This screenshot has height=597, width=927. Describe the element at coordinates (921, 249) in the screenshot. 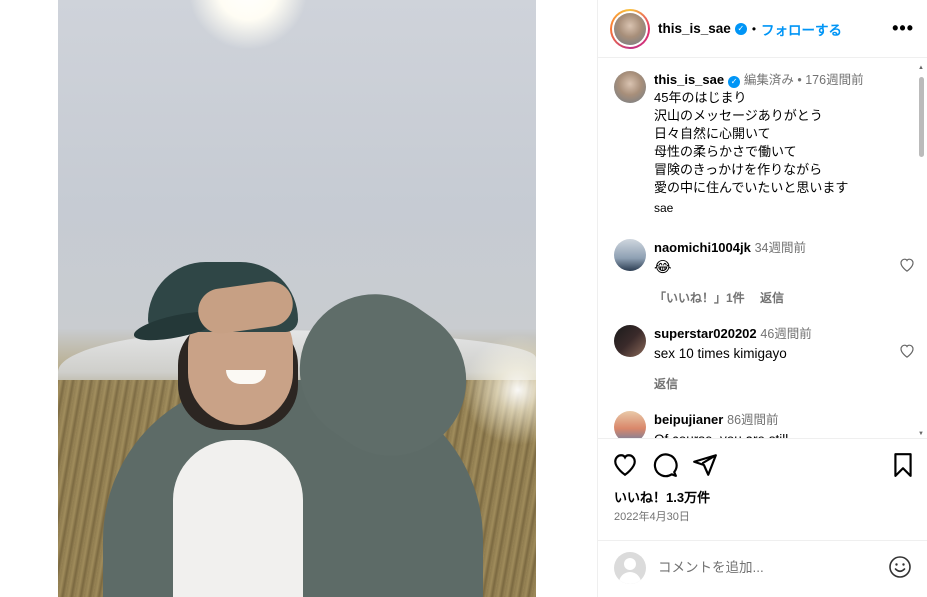

I see `scrollbar: ▲ ▼` at that location.